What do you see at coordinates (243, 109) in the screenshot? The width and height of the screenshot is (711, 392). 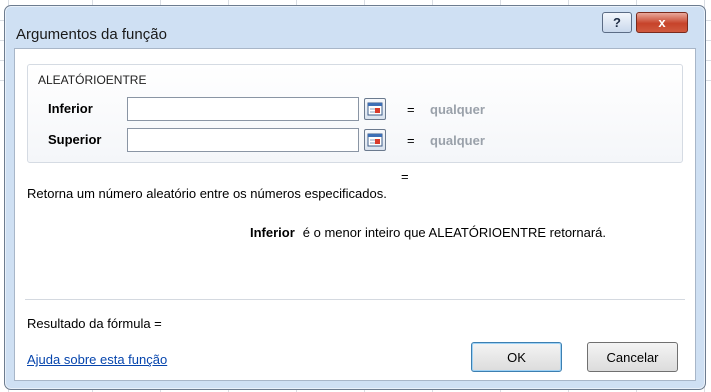 I see `inferior-input` at bounding box center [243, 109].